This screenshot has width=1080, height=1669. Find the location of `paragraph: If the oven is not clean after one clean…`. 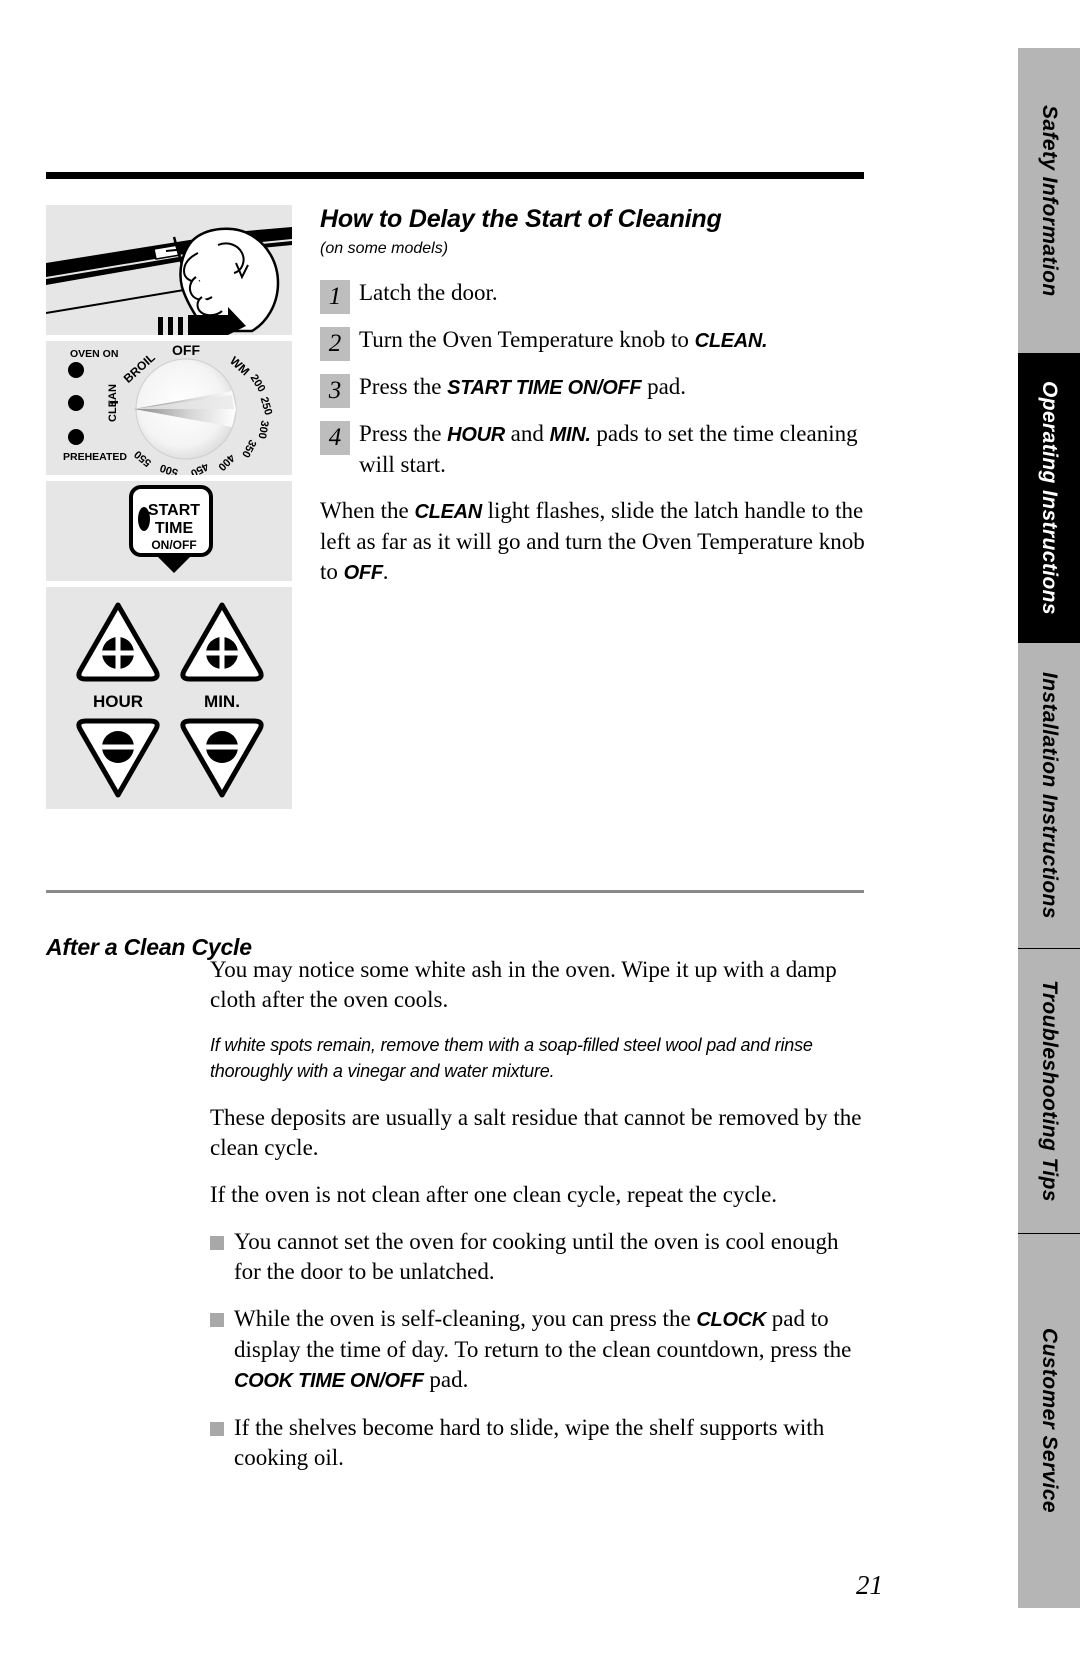

paragraph: If the oven is not clean after one clean… is located at coordinates (494, 1194).